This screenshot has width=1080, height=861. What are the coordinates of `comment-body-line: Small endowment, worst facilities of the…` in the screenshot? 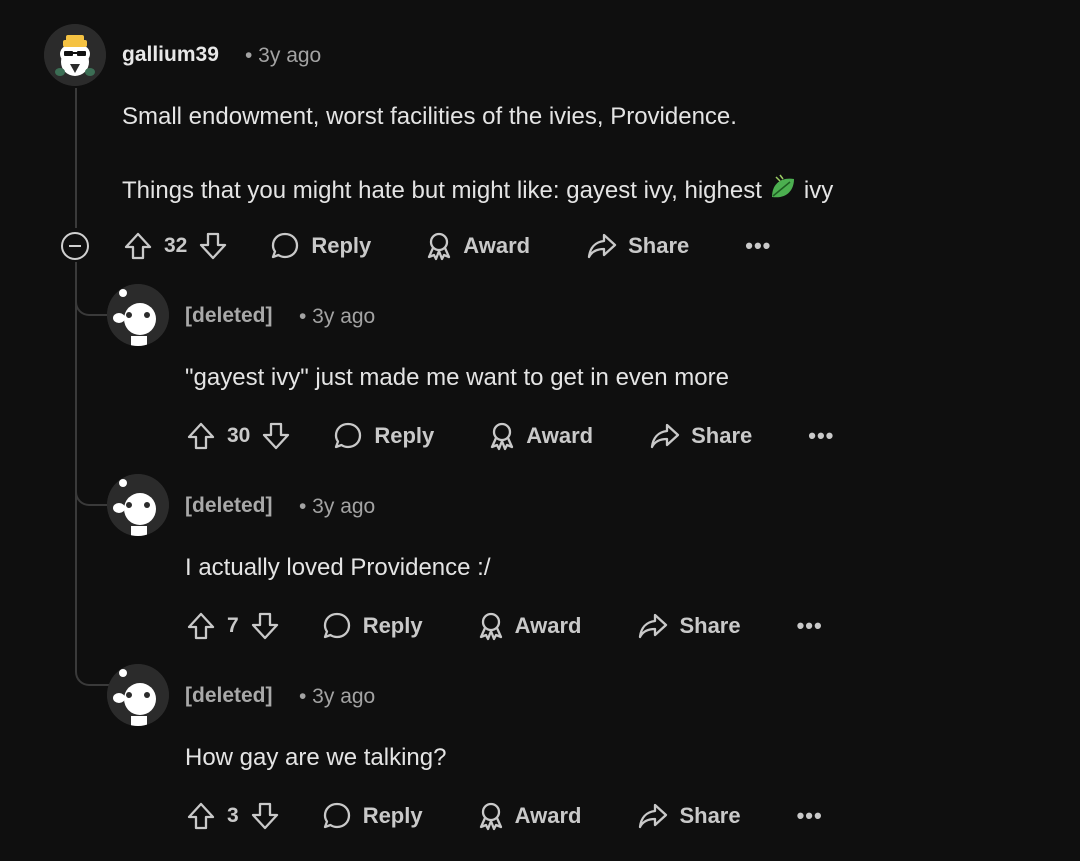 It's located at (429, 116).